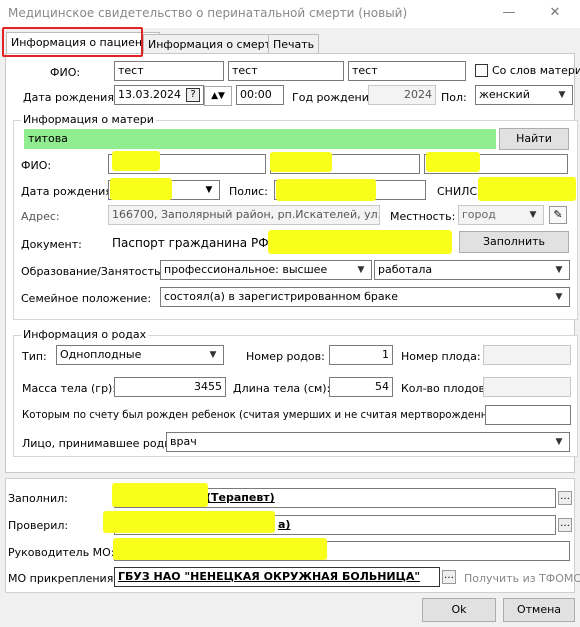  I want to click on weight-label: Масса тела (гр):, so click(69, 388).